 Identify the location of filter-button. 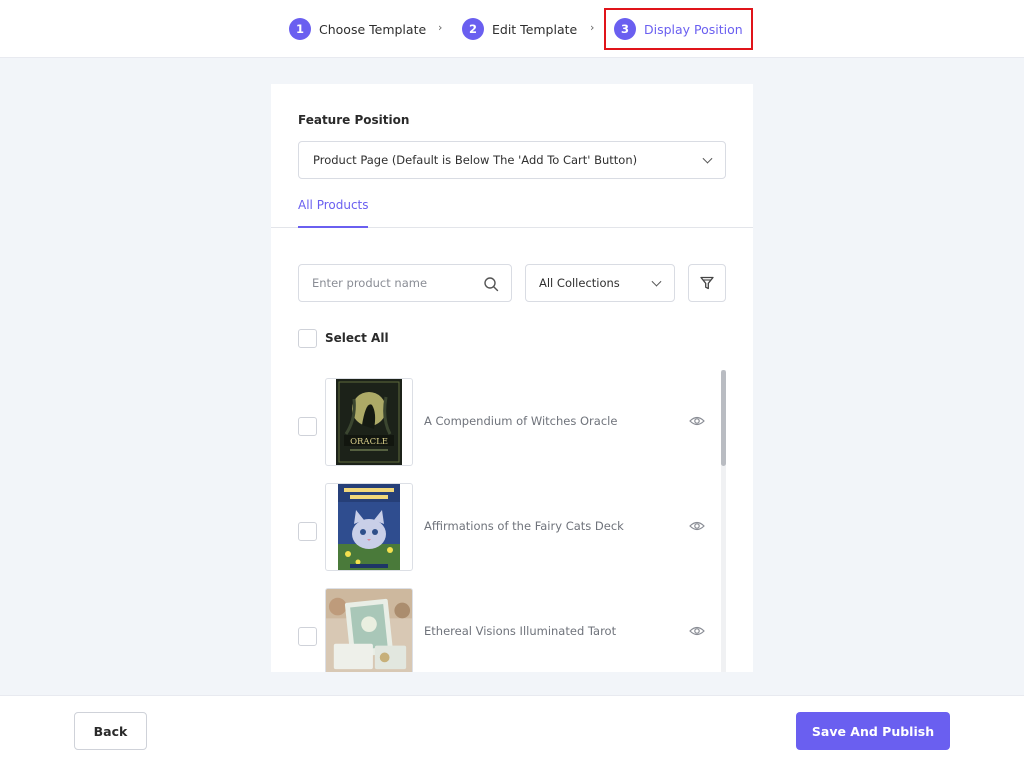
(707, 283).